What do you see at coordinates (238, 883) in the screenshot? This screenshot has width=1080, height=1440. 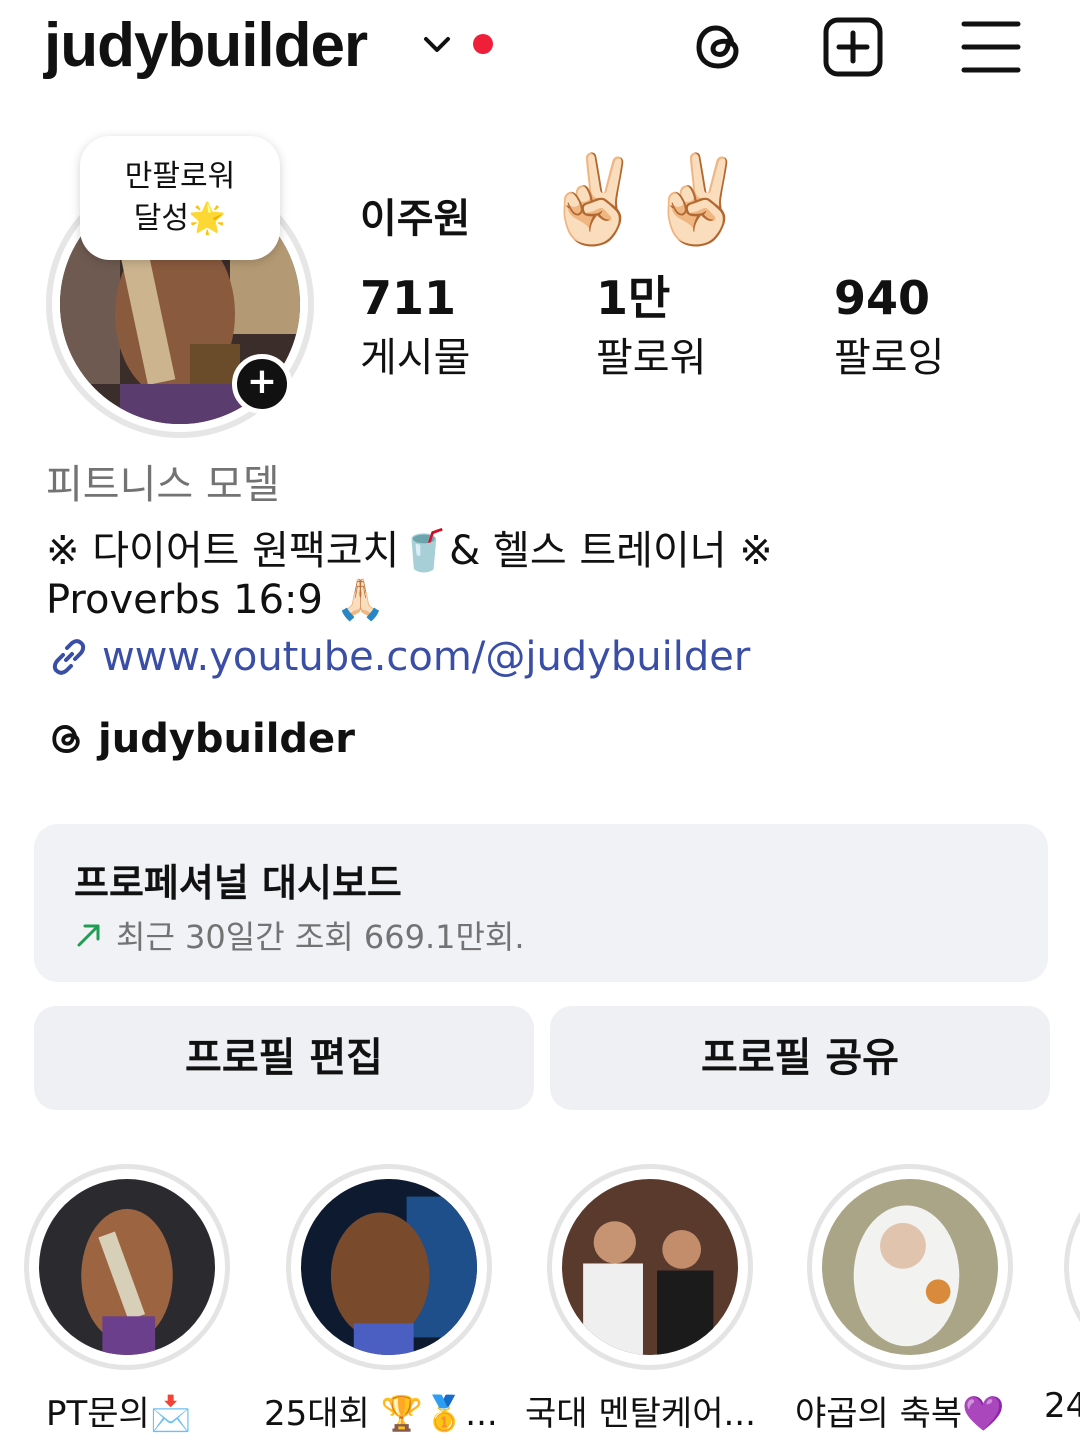 I see `dashboard-title: 프로페셔널 대시보드` at bounding box center [238, 883].